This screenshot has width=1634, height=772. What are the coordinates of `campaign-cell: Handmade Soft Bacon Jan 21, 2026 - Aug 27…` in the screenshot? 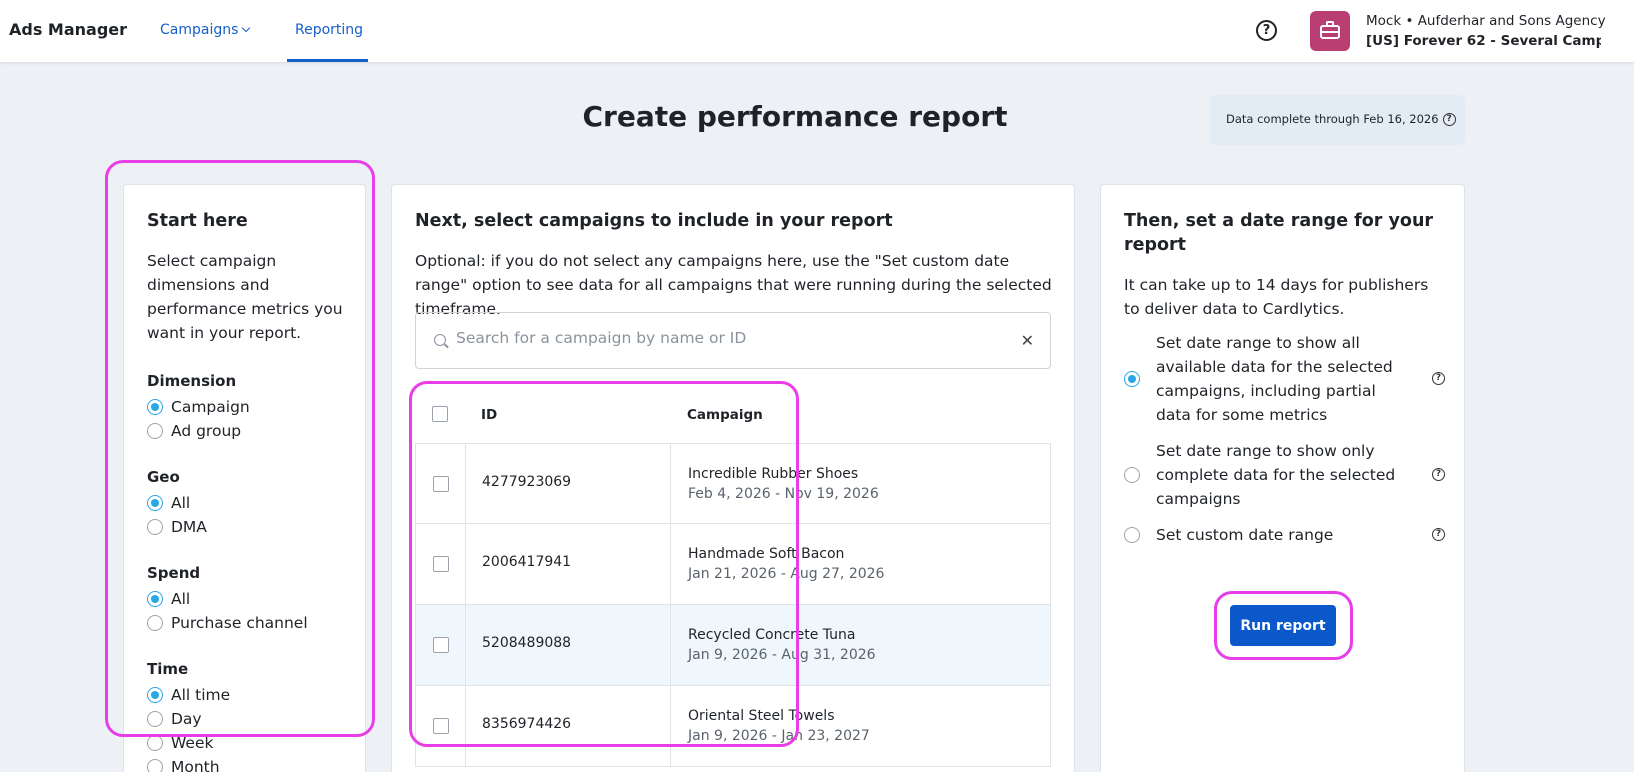 It's located at (778, 554).